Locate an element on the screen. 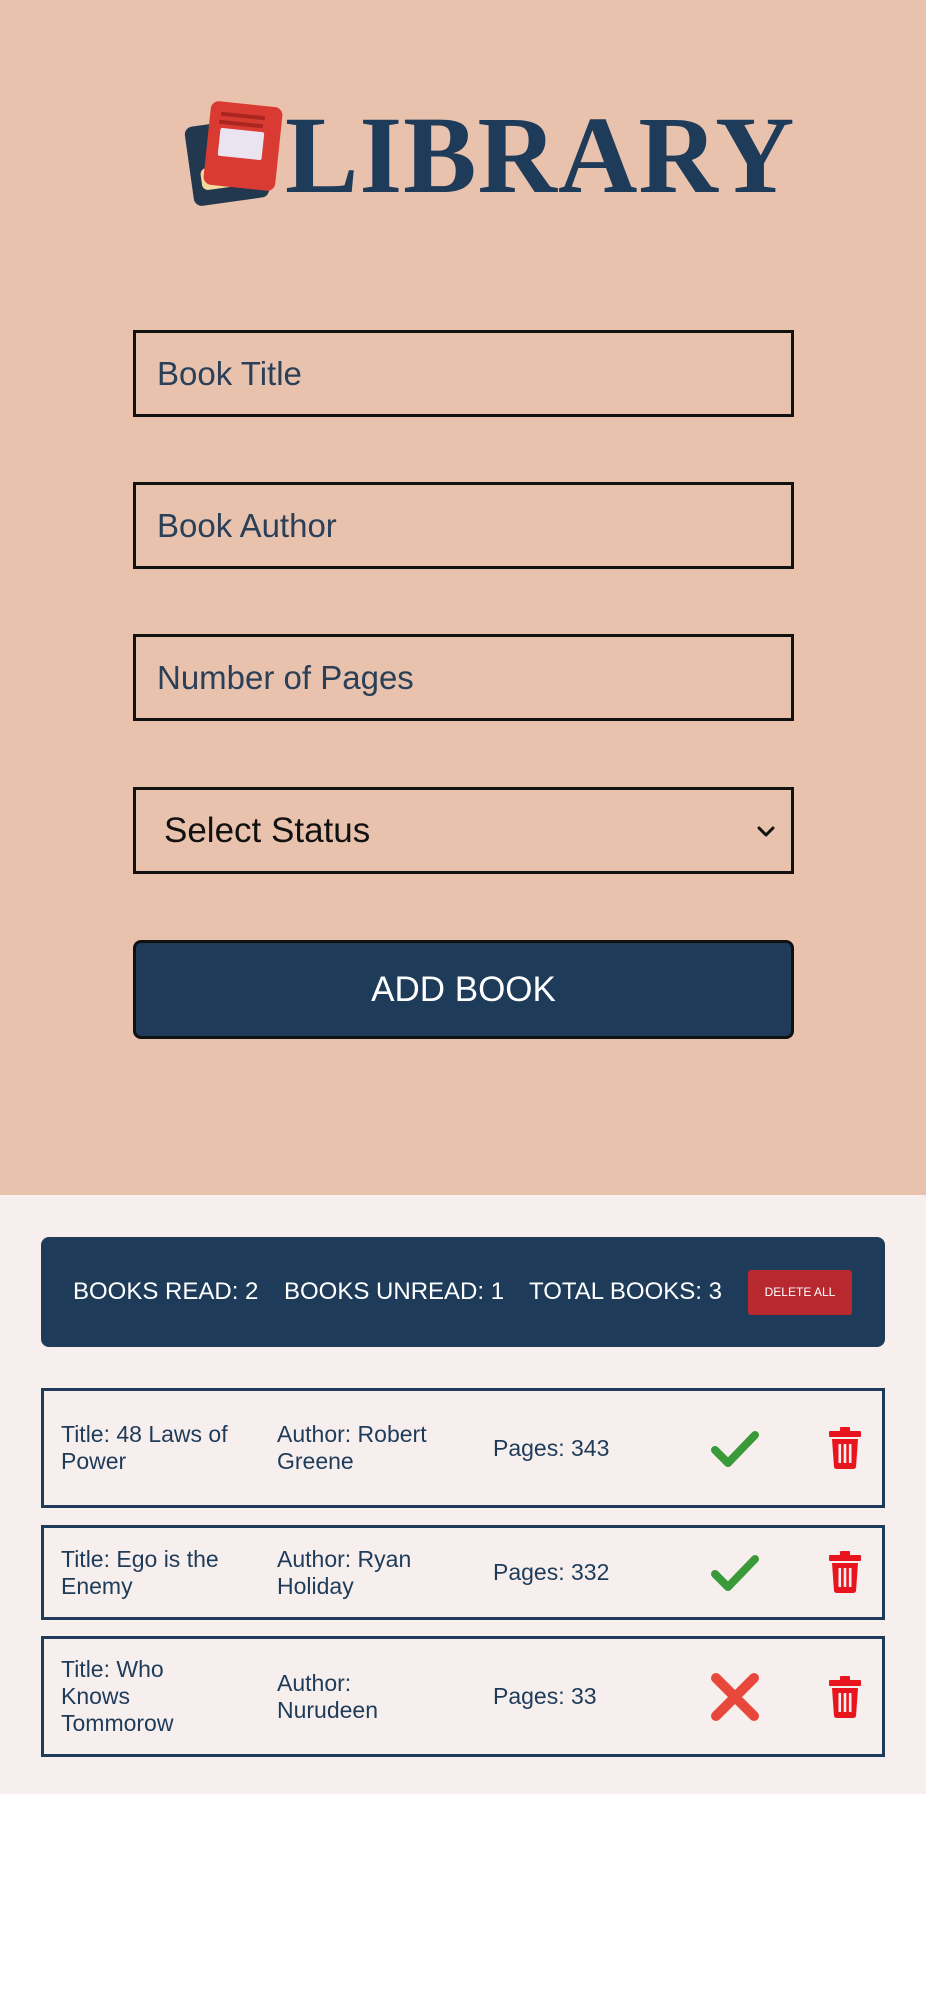  book-author: Author: Ryan Holiday is located at coordinates (344, 1572).